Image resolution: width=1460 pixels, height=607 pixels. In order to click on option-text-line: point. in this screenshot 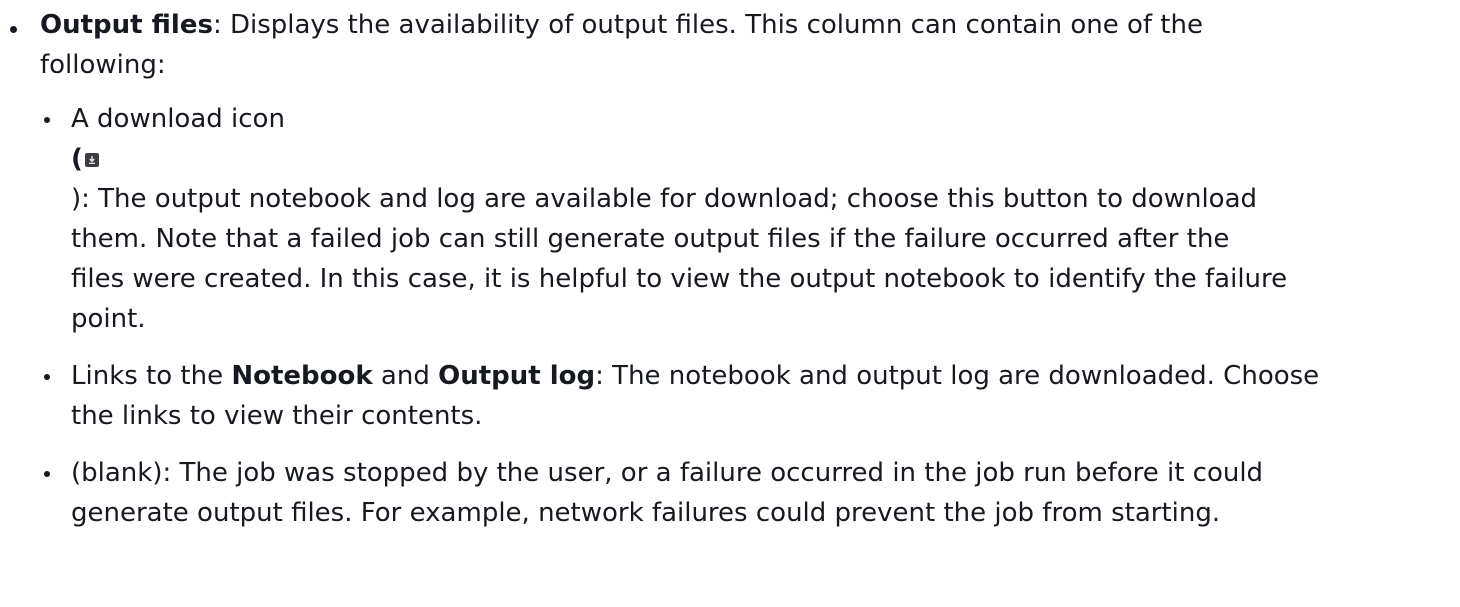, I will do `click(108, 319)`.